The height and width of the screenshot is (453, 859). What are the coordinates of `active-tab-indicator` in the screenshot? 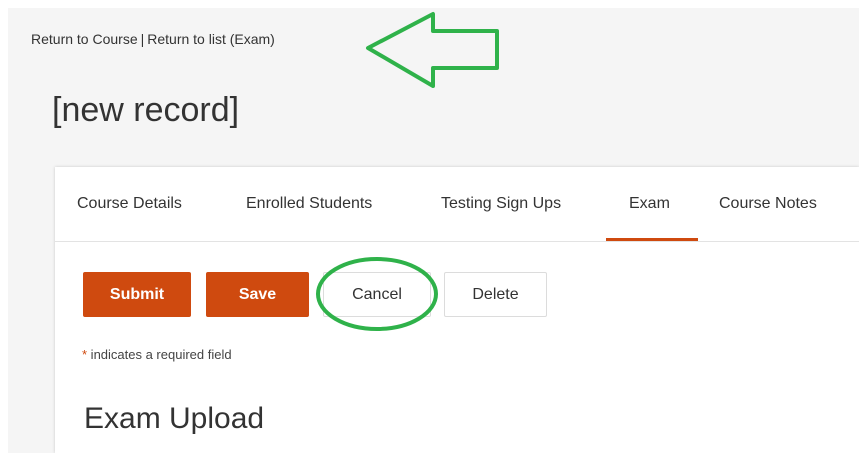 It's located at (652, 239).